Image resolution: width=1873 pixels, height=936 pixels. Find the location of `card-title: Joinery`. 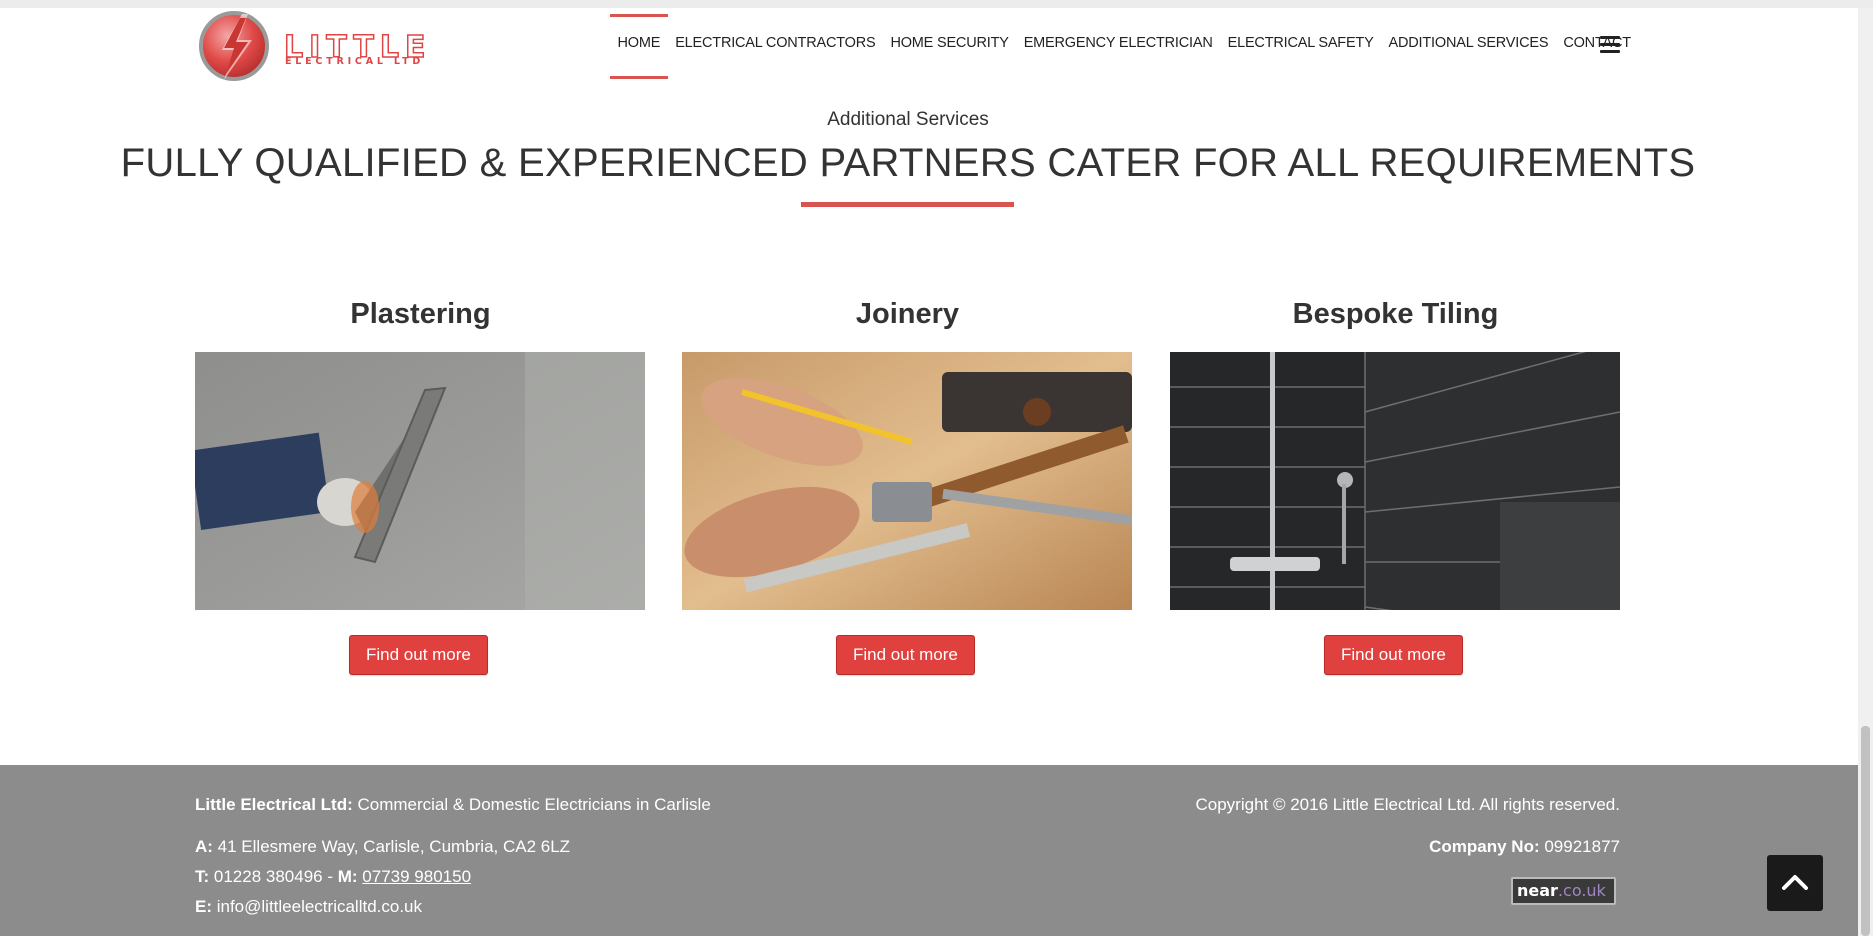

card-title: Joinery is located at coordinates (907, 314).